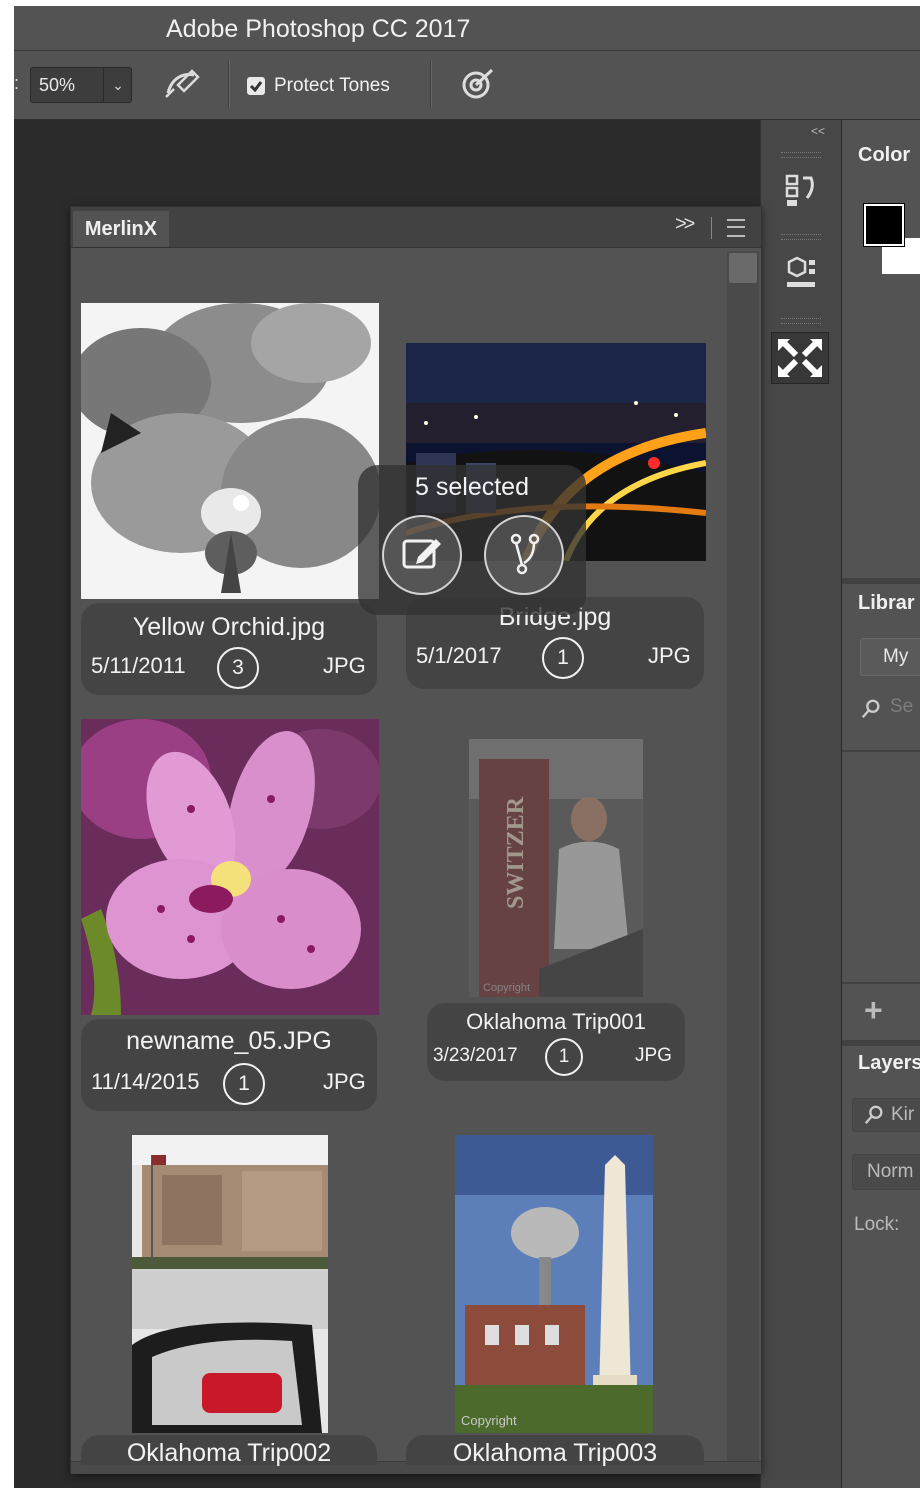  I want to click on scrollbar-thumb, so click(743, 268).